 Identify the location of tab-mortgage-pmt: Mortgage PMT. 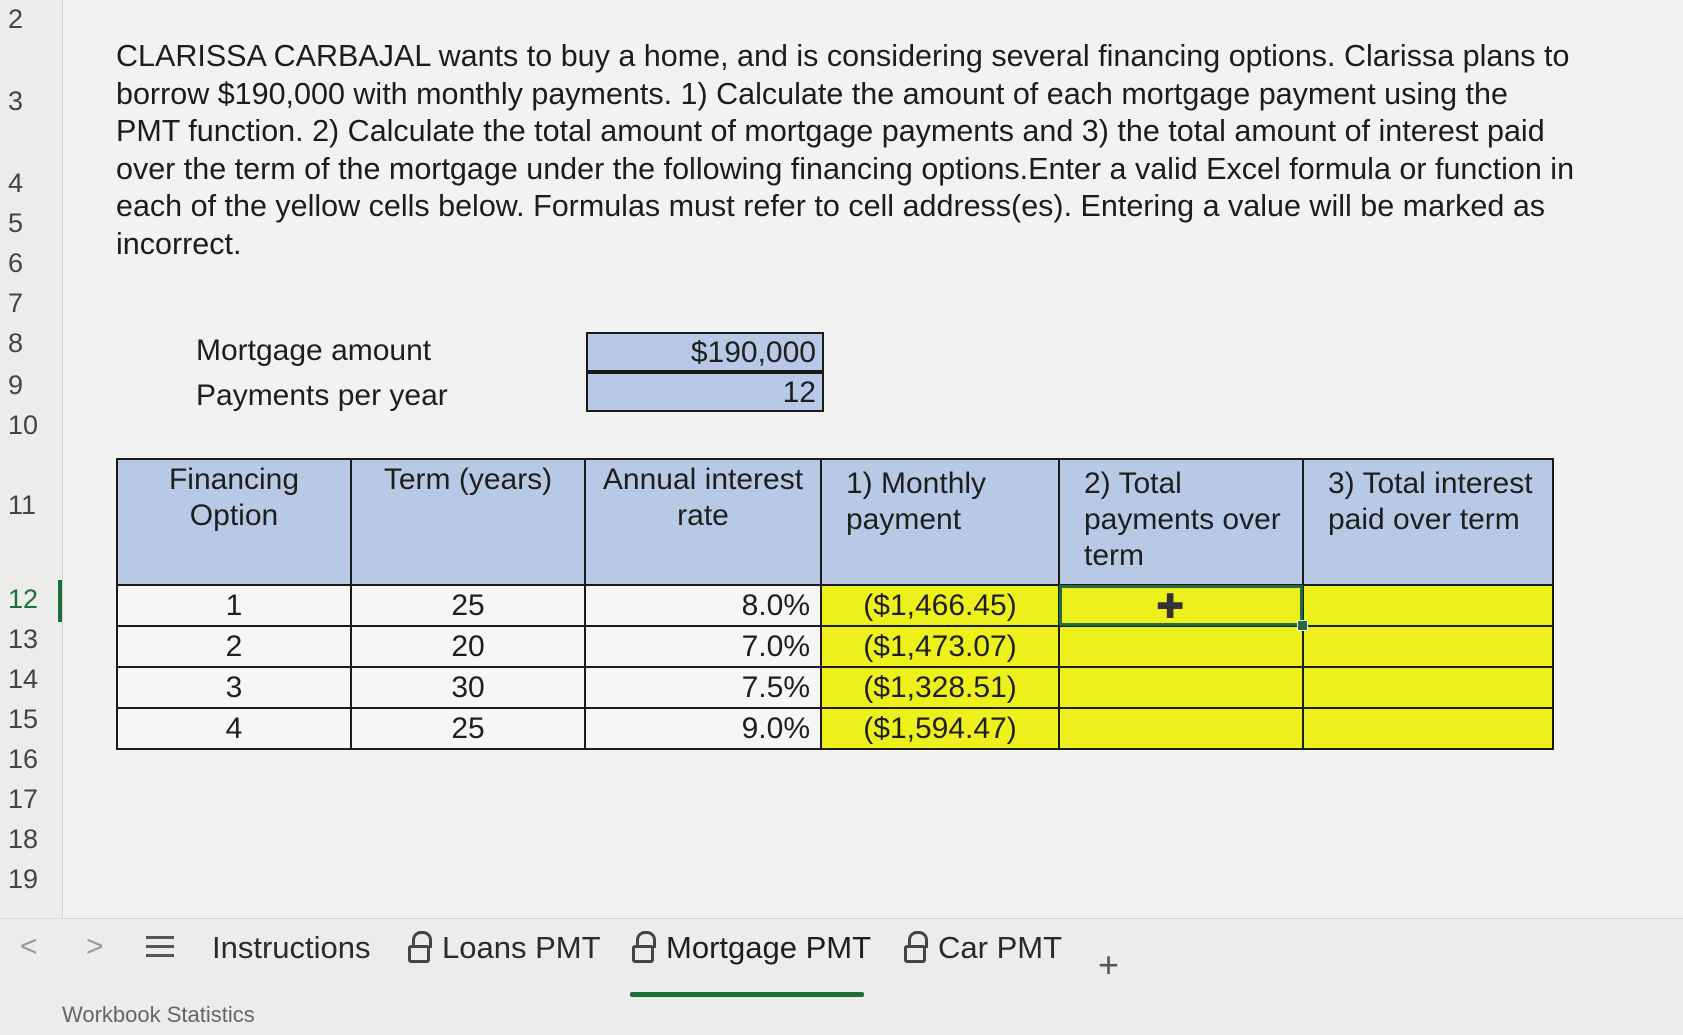
(751, 948).